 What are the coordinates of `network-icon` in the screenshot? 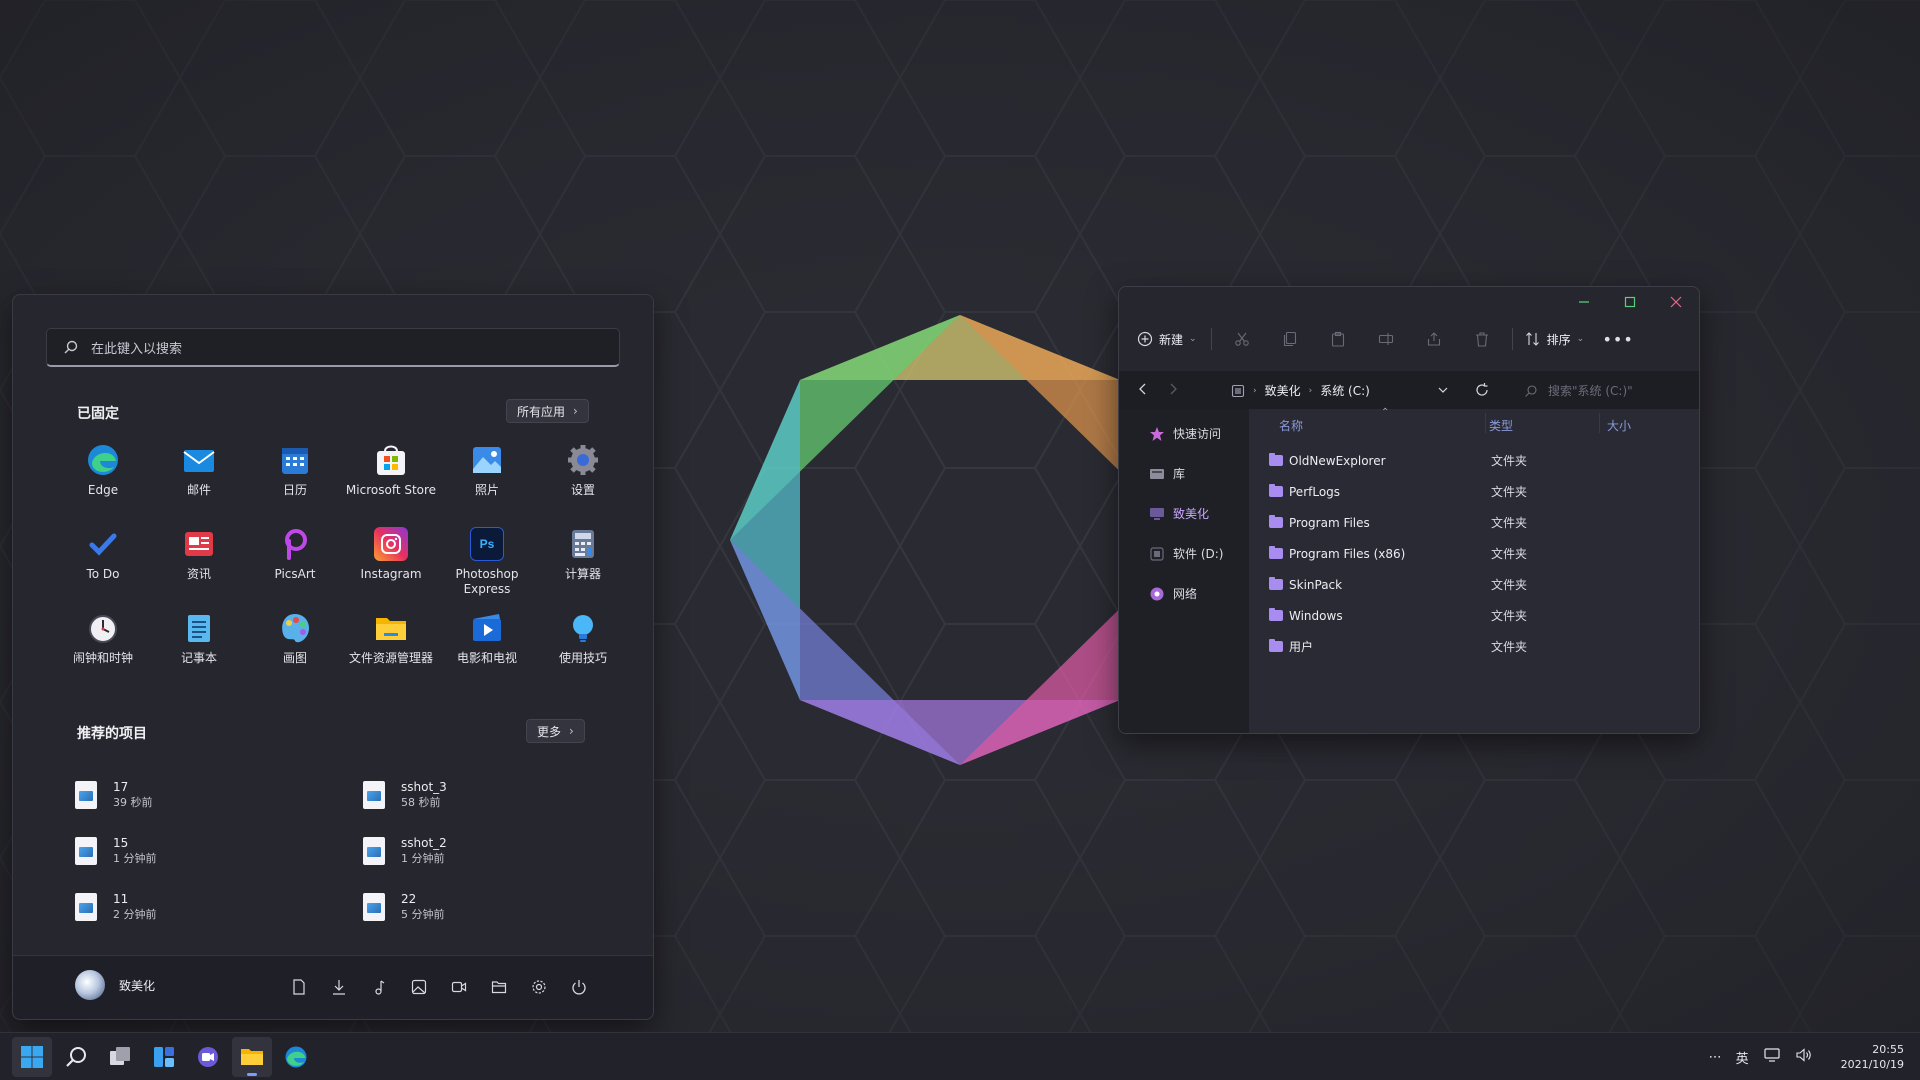 It's located at (1772, 1057).